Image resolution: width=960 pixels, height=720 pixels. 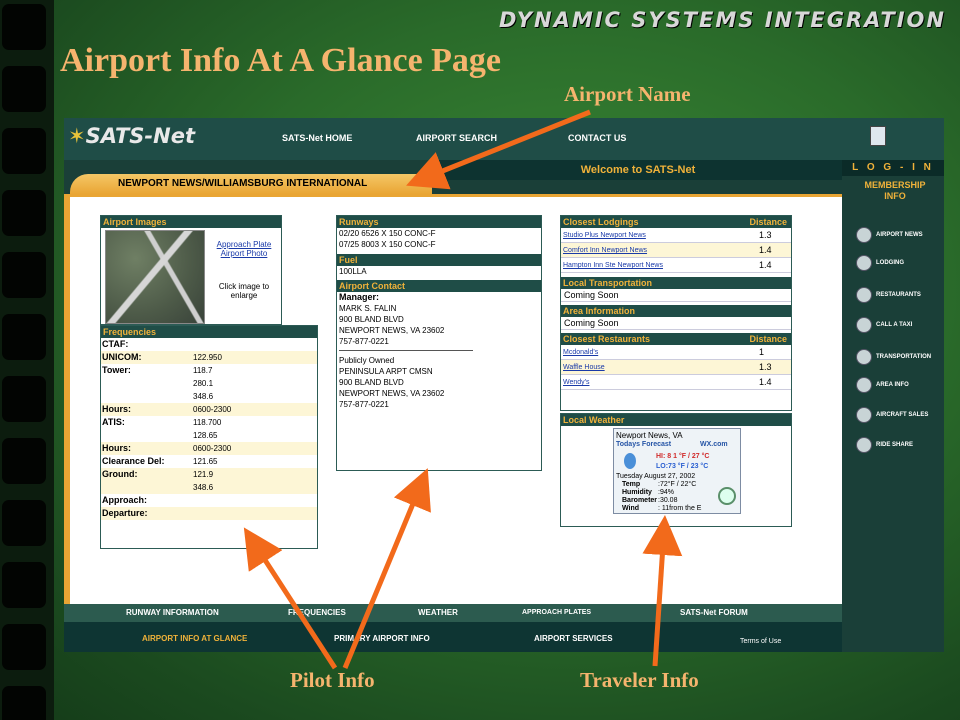 What do you see at coordinates (639, 680) in the screenshot?
I see `callout-traveler-info: Traveler Info` at bounding box center [639, 680].